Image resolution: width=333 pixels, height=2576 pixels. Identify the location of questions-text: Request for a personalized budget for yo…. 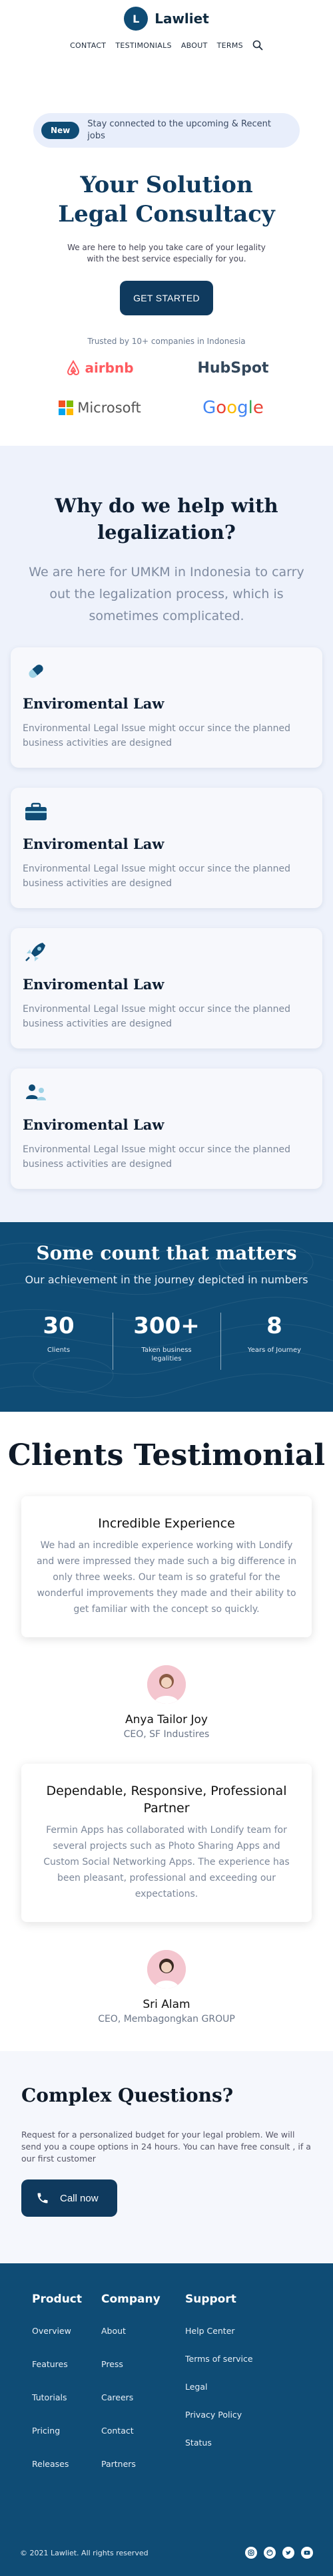
(166, 2147).